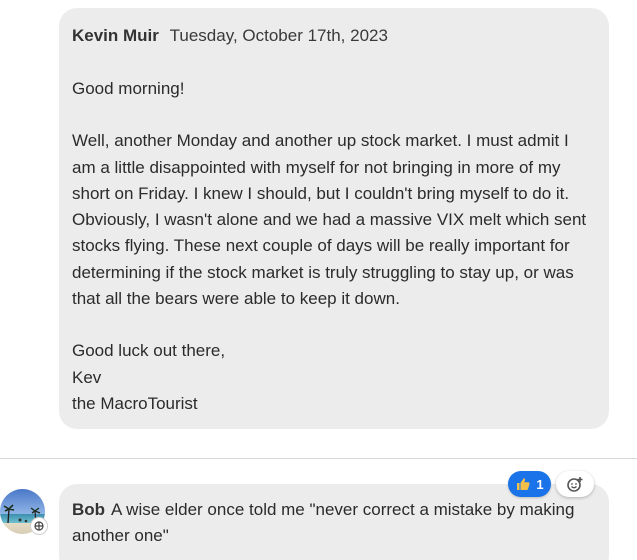 The image size is (637, 560). Describe the element at coordinates (115, 35) in the screenshot. I see `message-author: Kevin Muir` at that location.